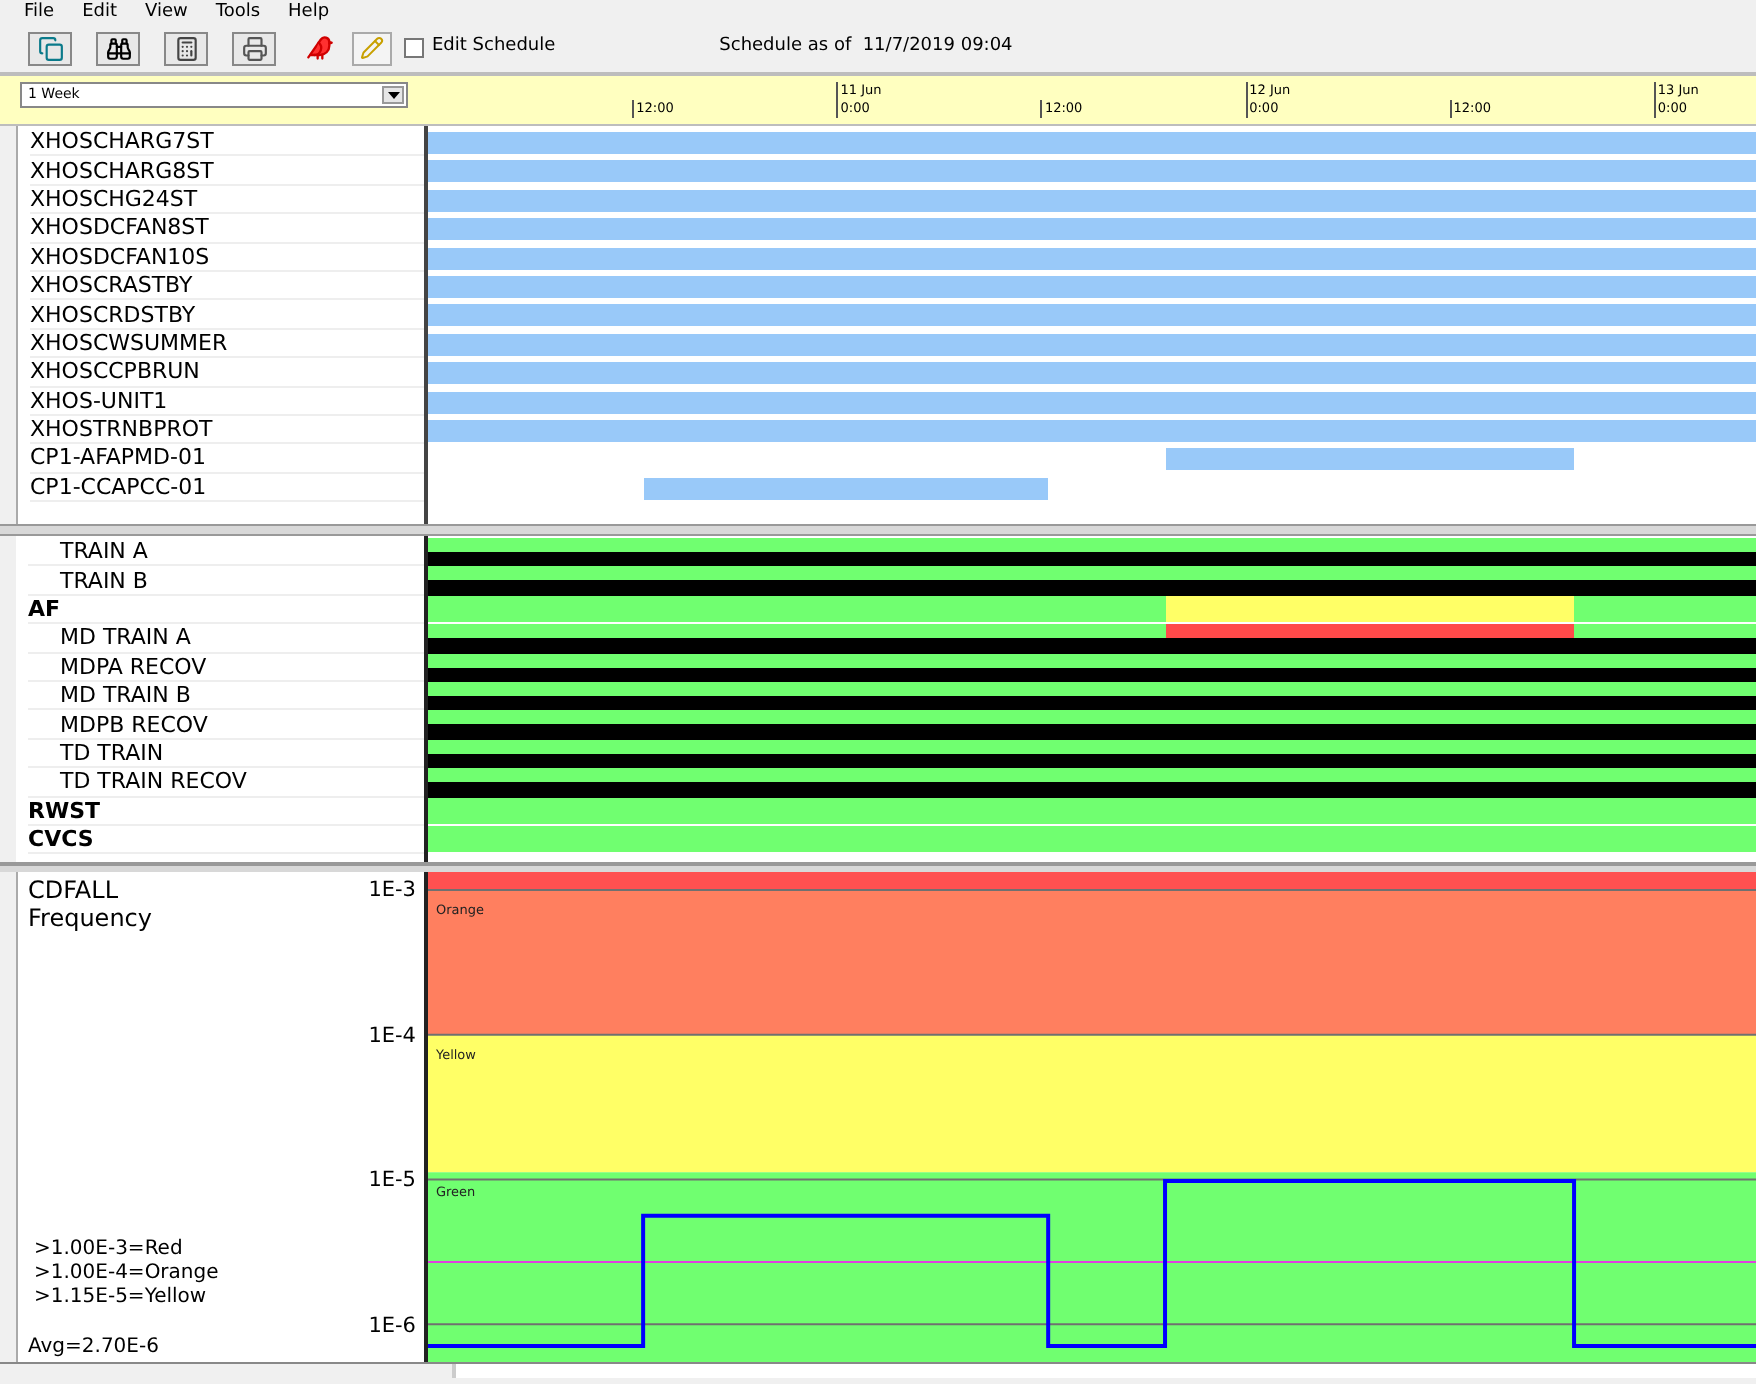  What do you see at coordinates (119, 227) in the screenshot?
I see `schedule-row-label: XHOSDCFAN8ST` at bounding box center [119, 227].